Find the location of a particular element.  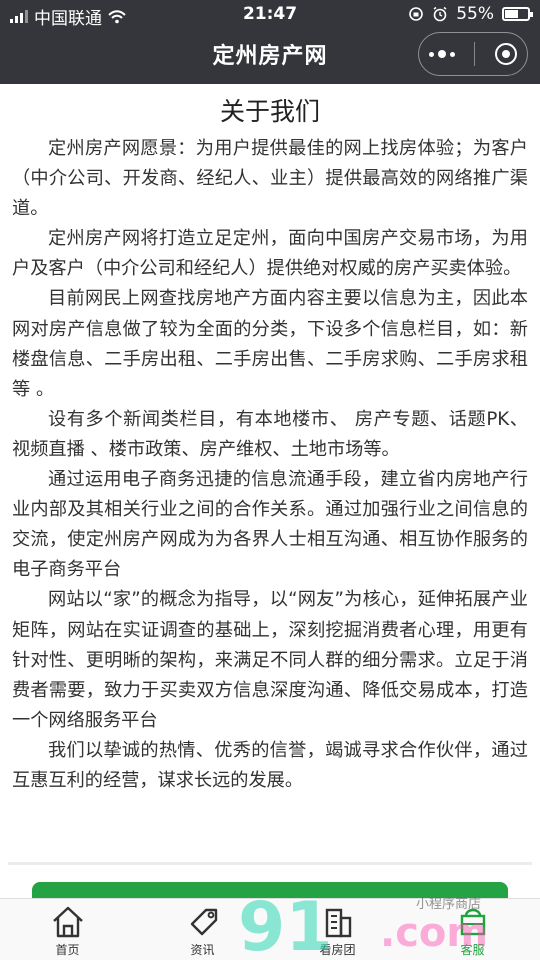

more-icon is located at coordinates (441, 54).